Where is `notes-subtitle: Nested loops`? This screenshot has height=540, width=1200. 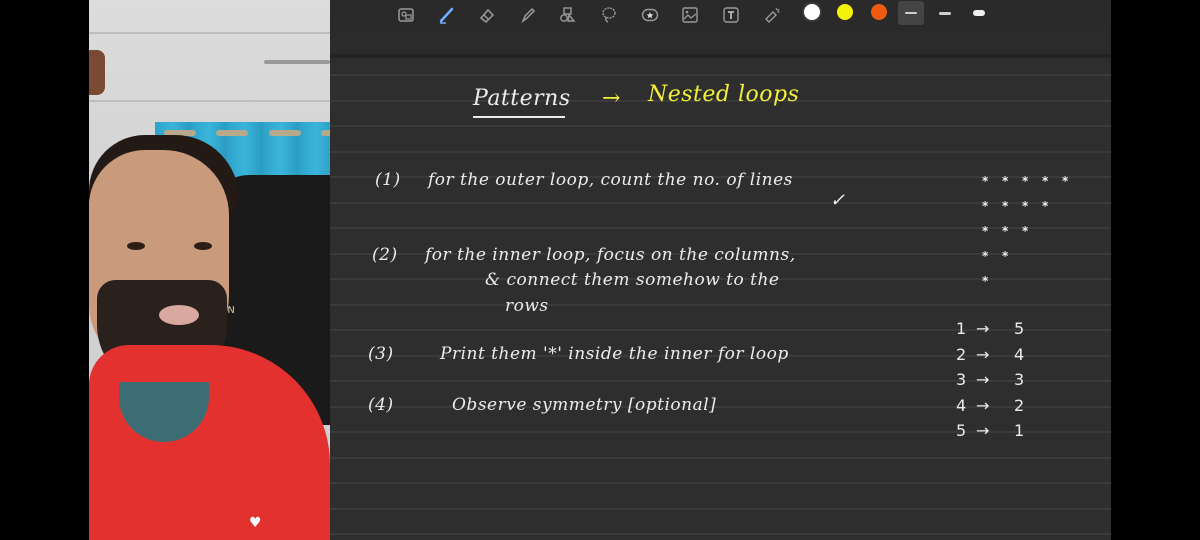
notes-subtitle: Nested loops is located at coordinates (724, 94).